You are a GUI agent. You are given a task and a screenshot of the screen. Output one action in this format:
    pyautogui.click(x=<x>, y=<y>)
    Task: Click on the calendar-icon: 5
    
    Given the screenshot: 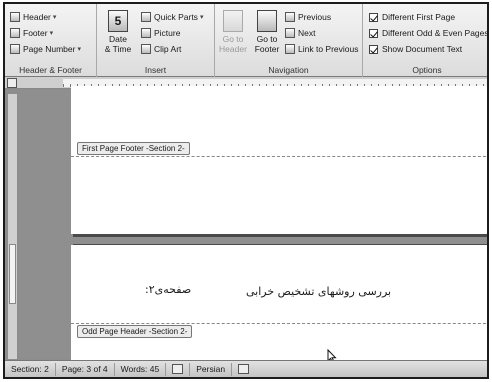 What is the action you would take?
    pyautogui.click(x=118, y=21)
    